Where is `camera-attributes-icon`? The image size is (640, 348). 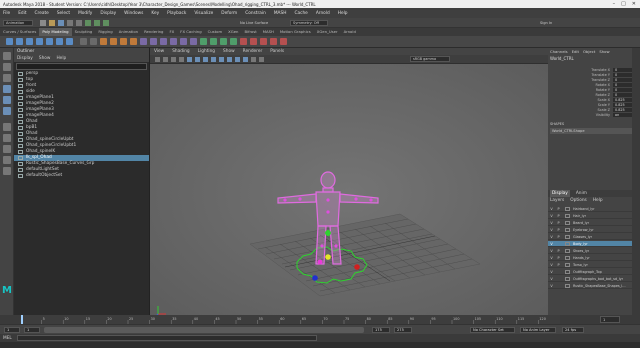
camera-attributes-icon is located at coordinates (165, 59).